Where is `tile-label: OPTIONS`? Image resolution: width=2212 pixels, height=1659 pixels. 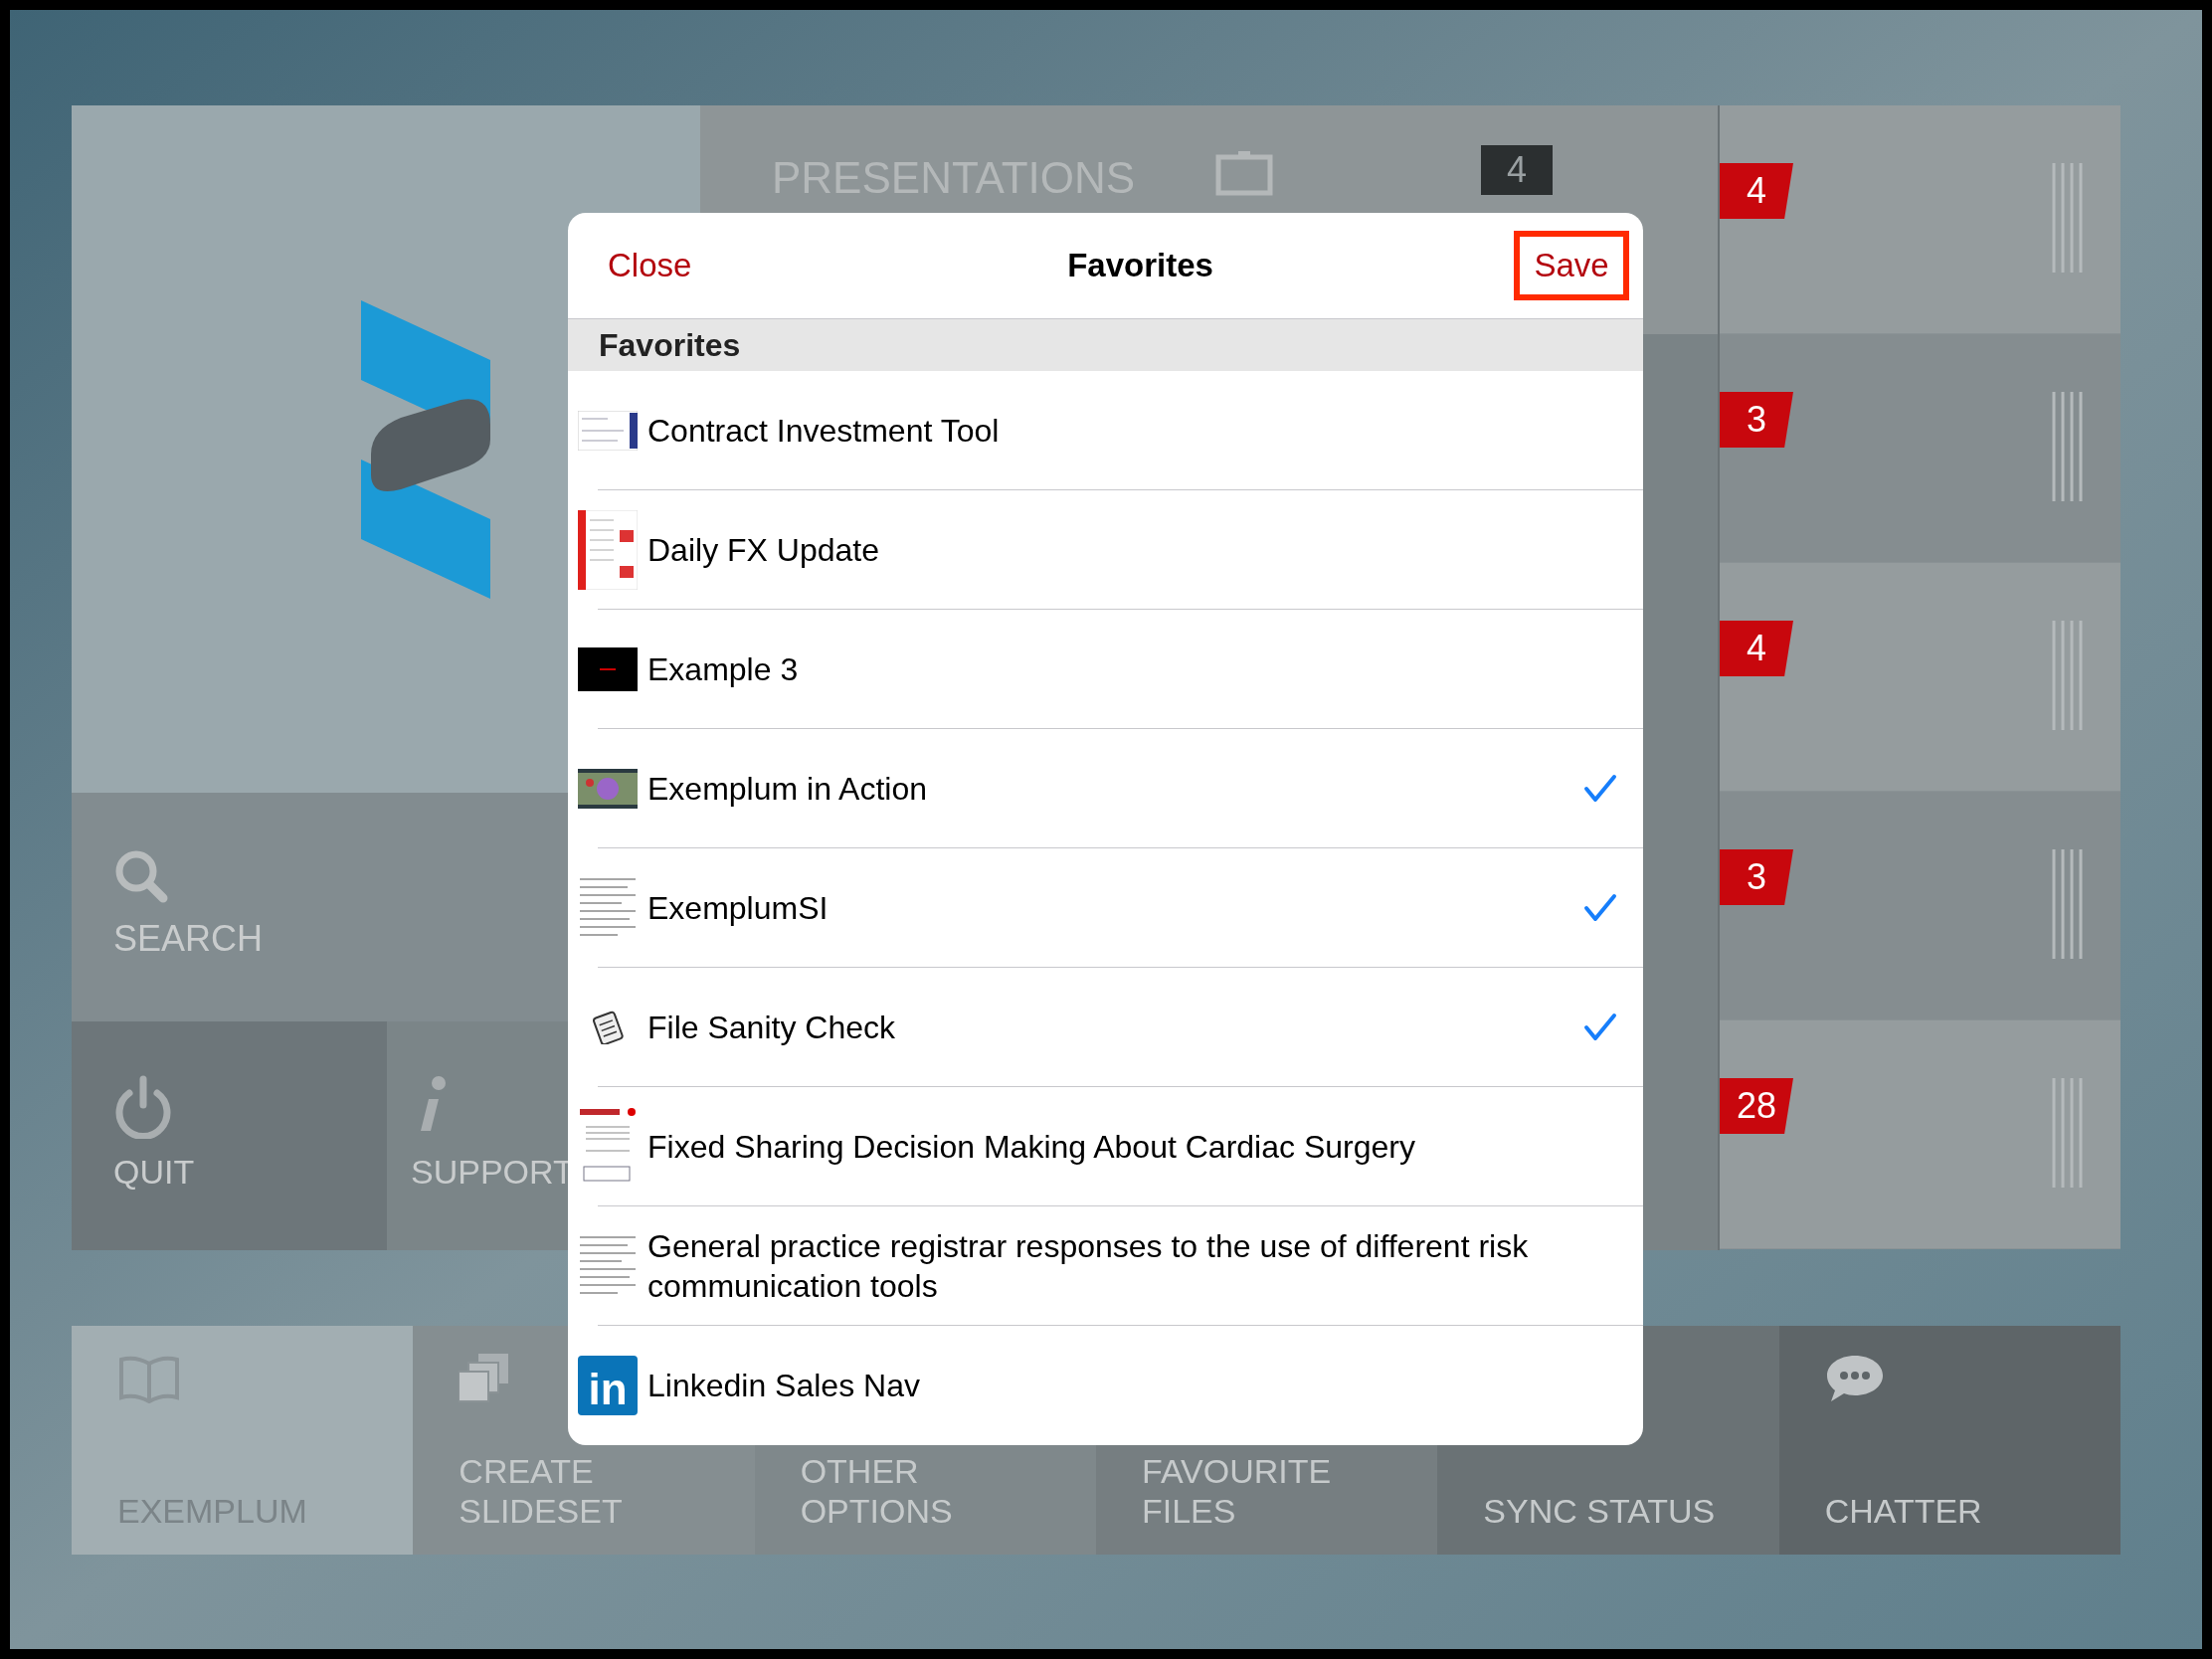
tile-label: OPTIONS is located at coordinates (877, 1511).